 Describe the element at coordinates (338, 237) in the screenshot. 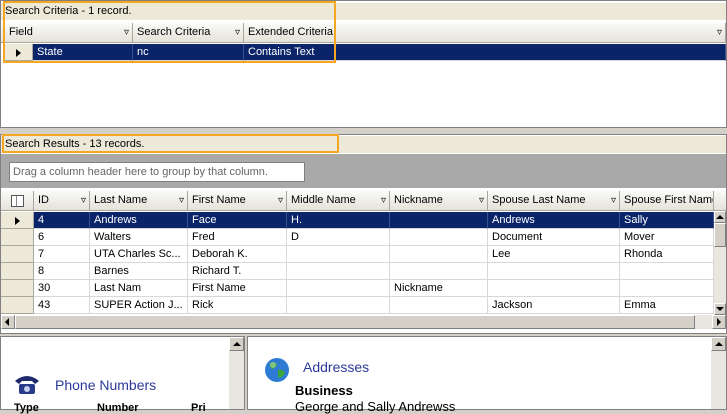

I see `table-cell: D` at that location.